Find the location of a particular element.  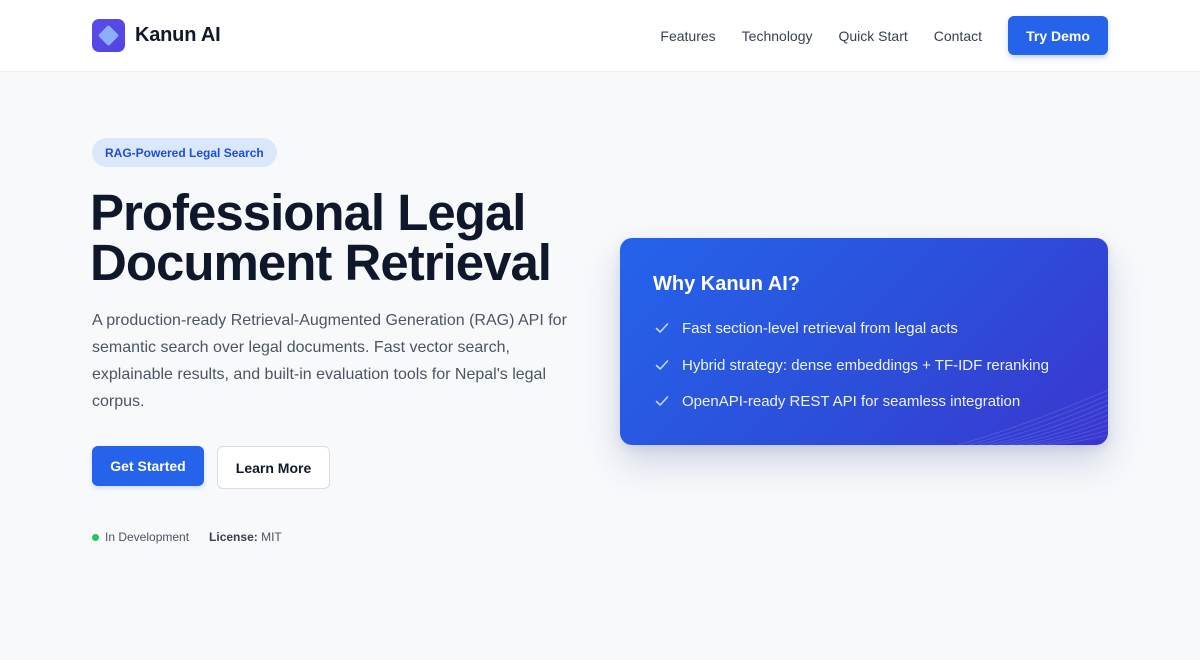

brand-name: Kanun AI is located at coordinates (178, 35).